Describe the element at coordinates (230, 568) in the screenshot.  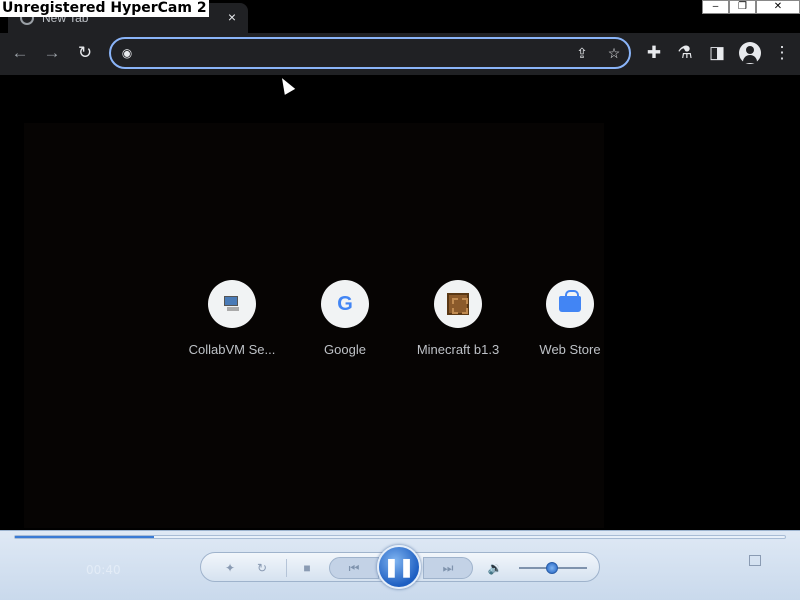
I see `shuffle-icon: ✦` at that location.